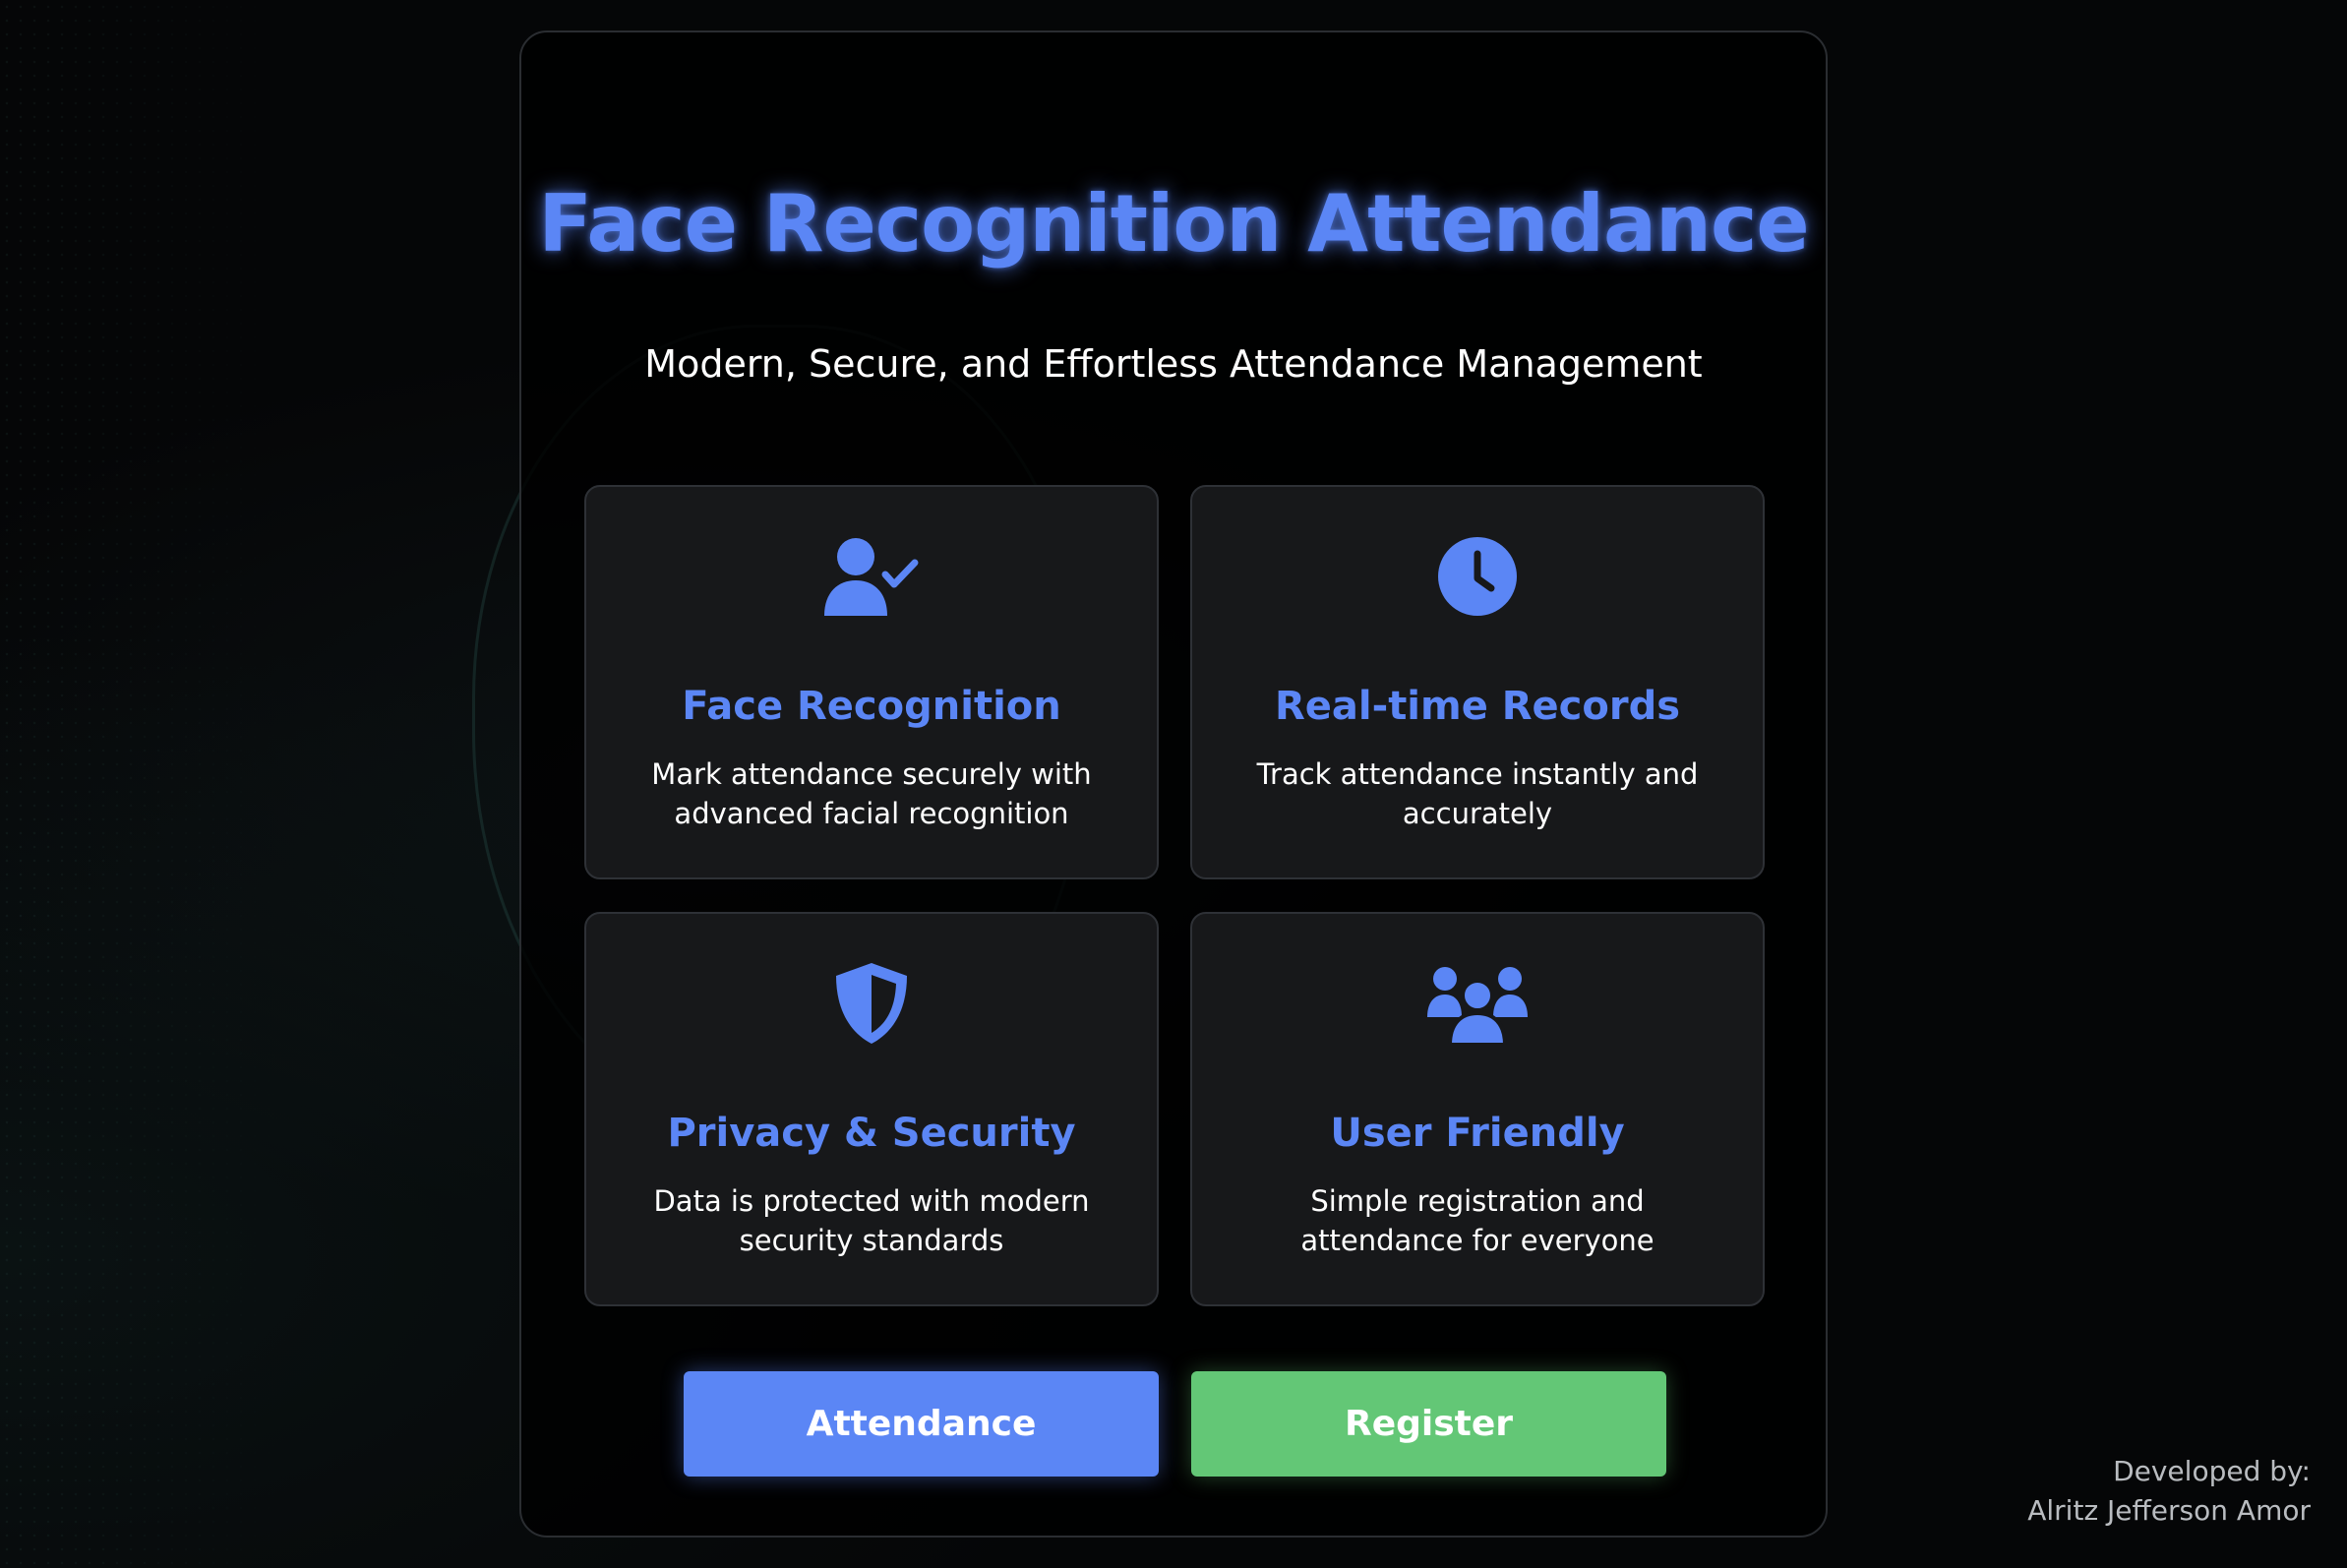 The image size is (2347, 1568). What do you see at coordinates (2169, 1491) in the screenshot?
I see `developer-credits: Developed by: Alritz Jefferson Amor` at bounding box center [2169, 1491].